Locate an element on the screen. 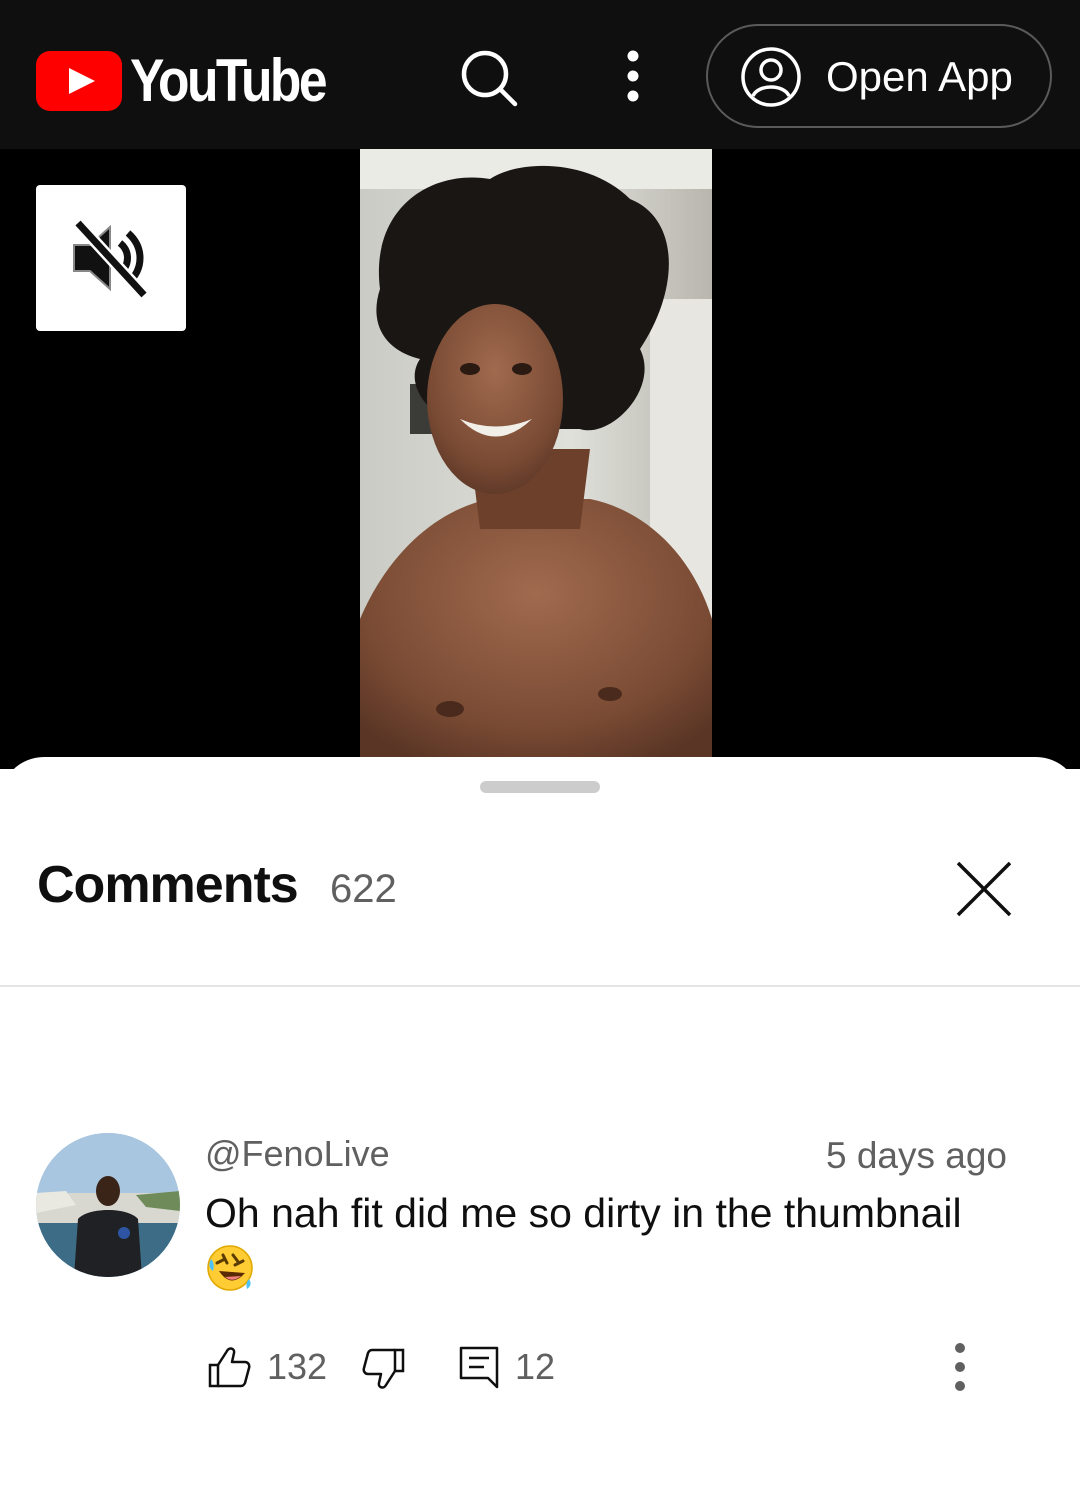 The height and width of the screenshot is (1494, 1080). open-app-button: Open App is located at coordinates (879, 76).